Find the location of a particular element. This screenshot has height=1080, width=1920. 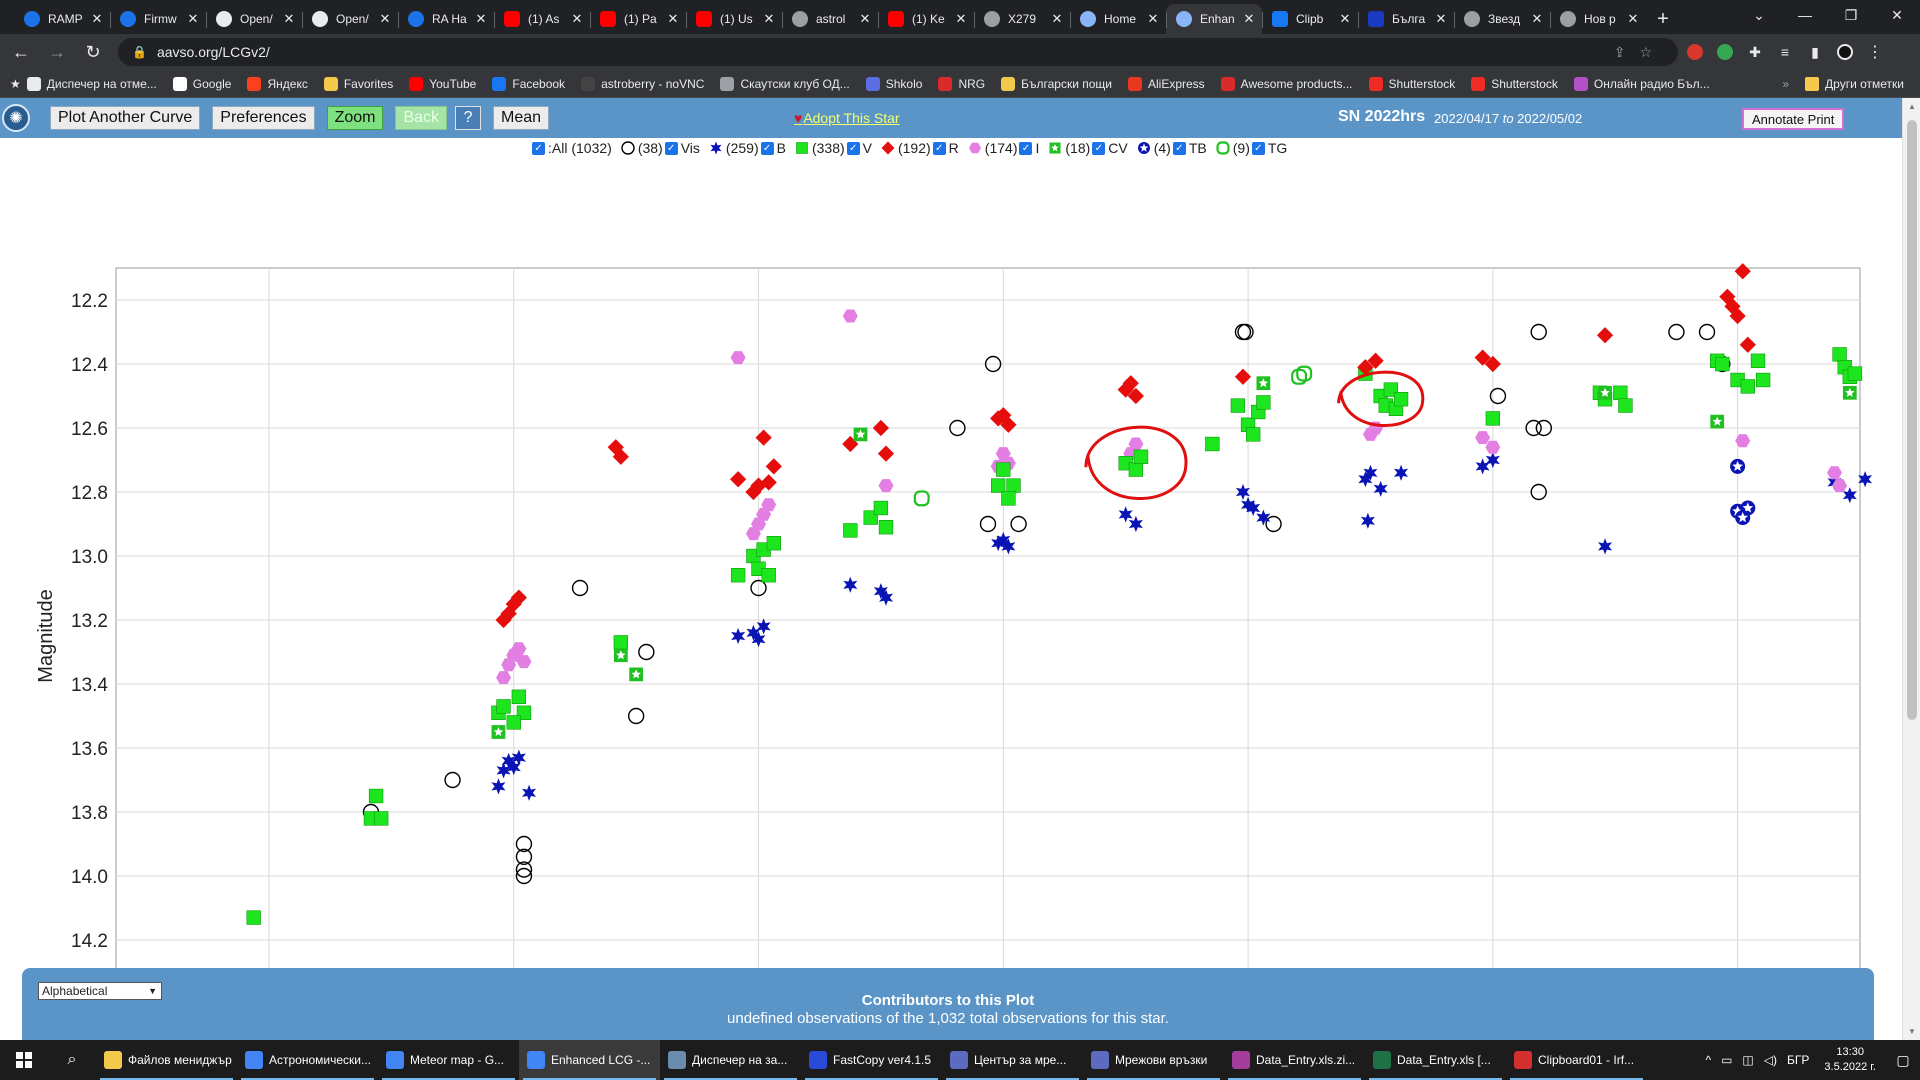

data-point-tb is located at coordinates (1738, 466).